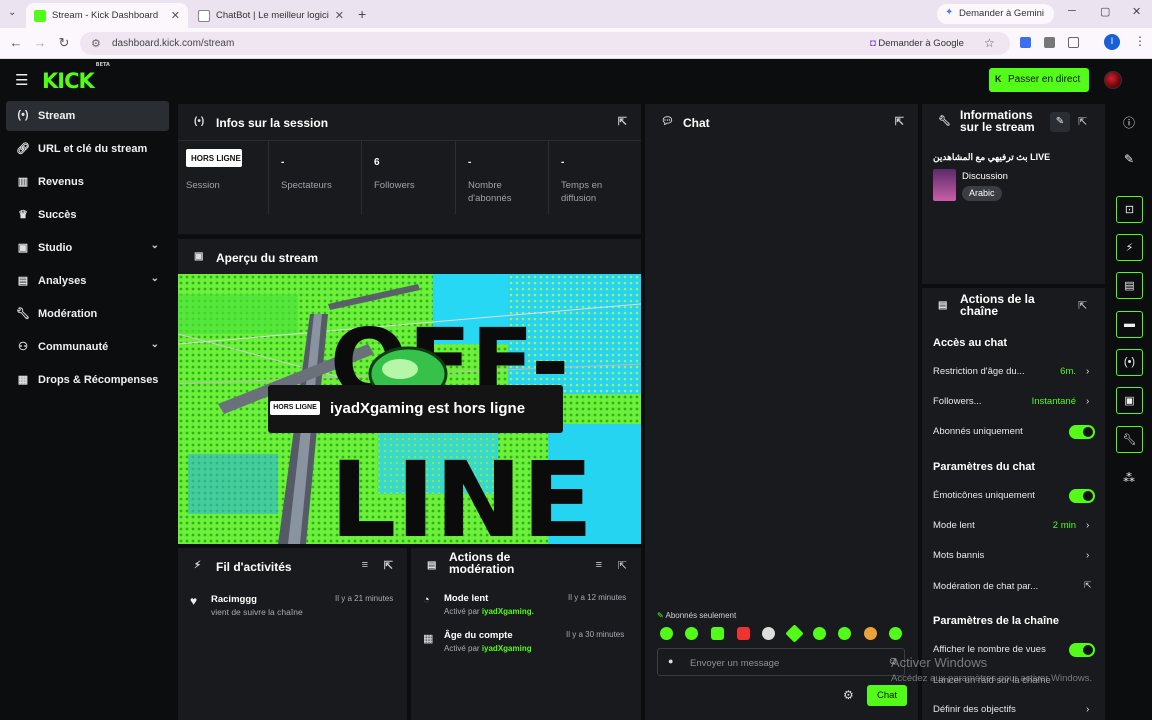 The image size is (1152, 720). What do you see at coordinates (974, 709) in the screenshot?
I see `define-goals-setting: Définir des objectifs` at bounding box center [974, 709].